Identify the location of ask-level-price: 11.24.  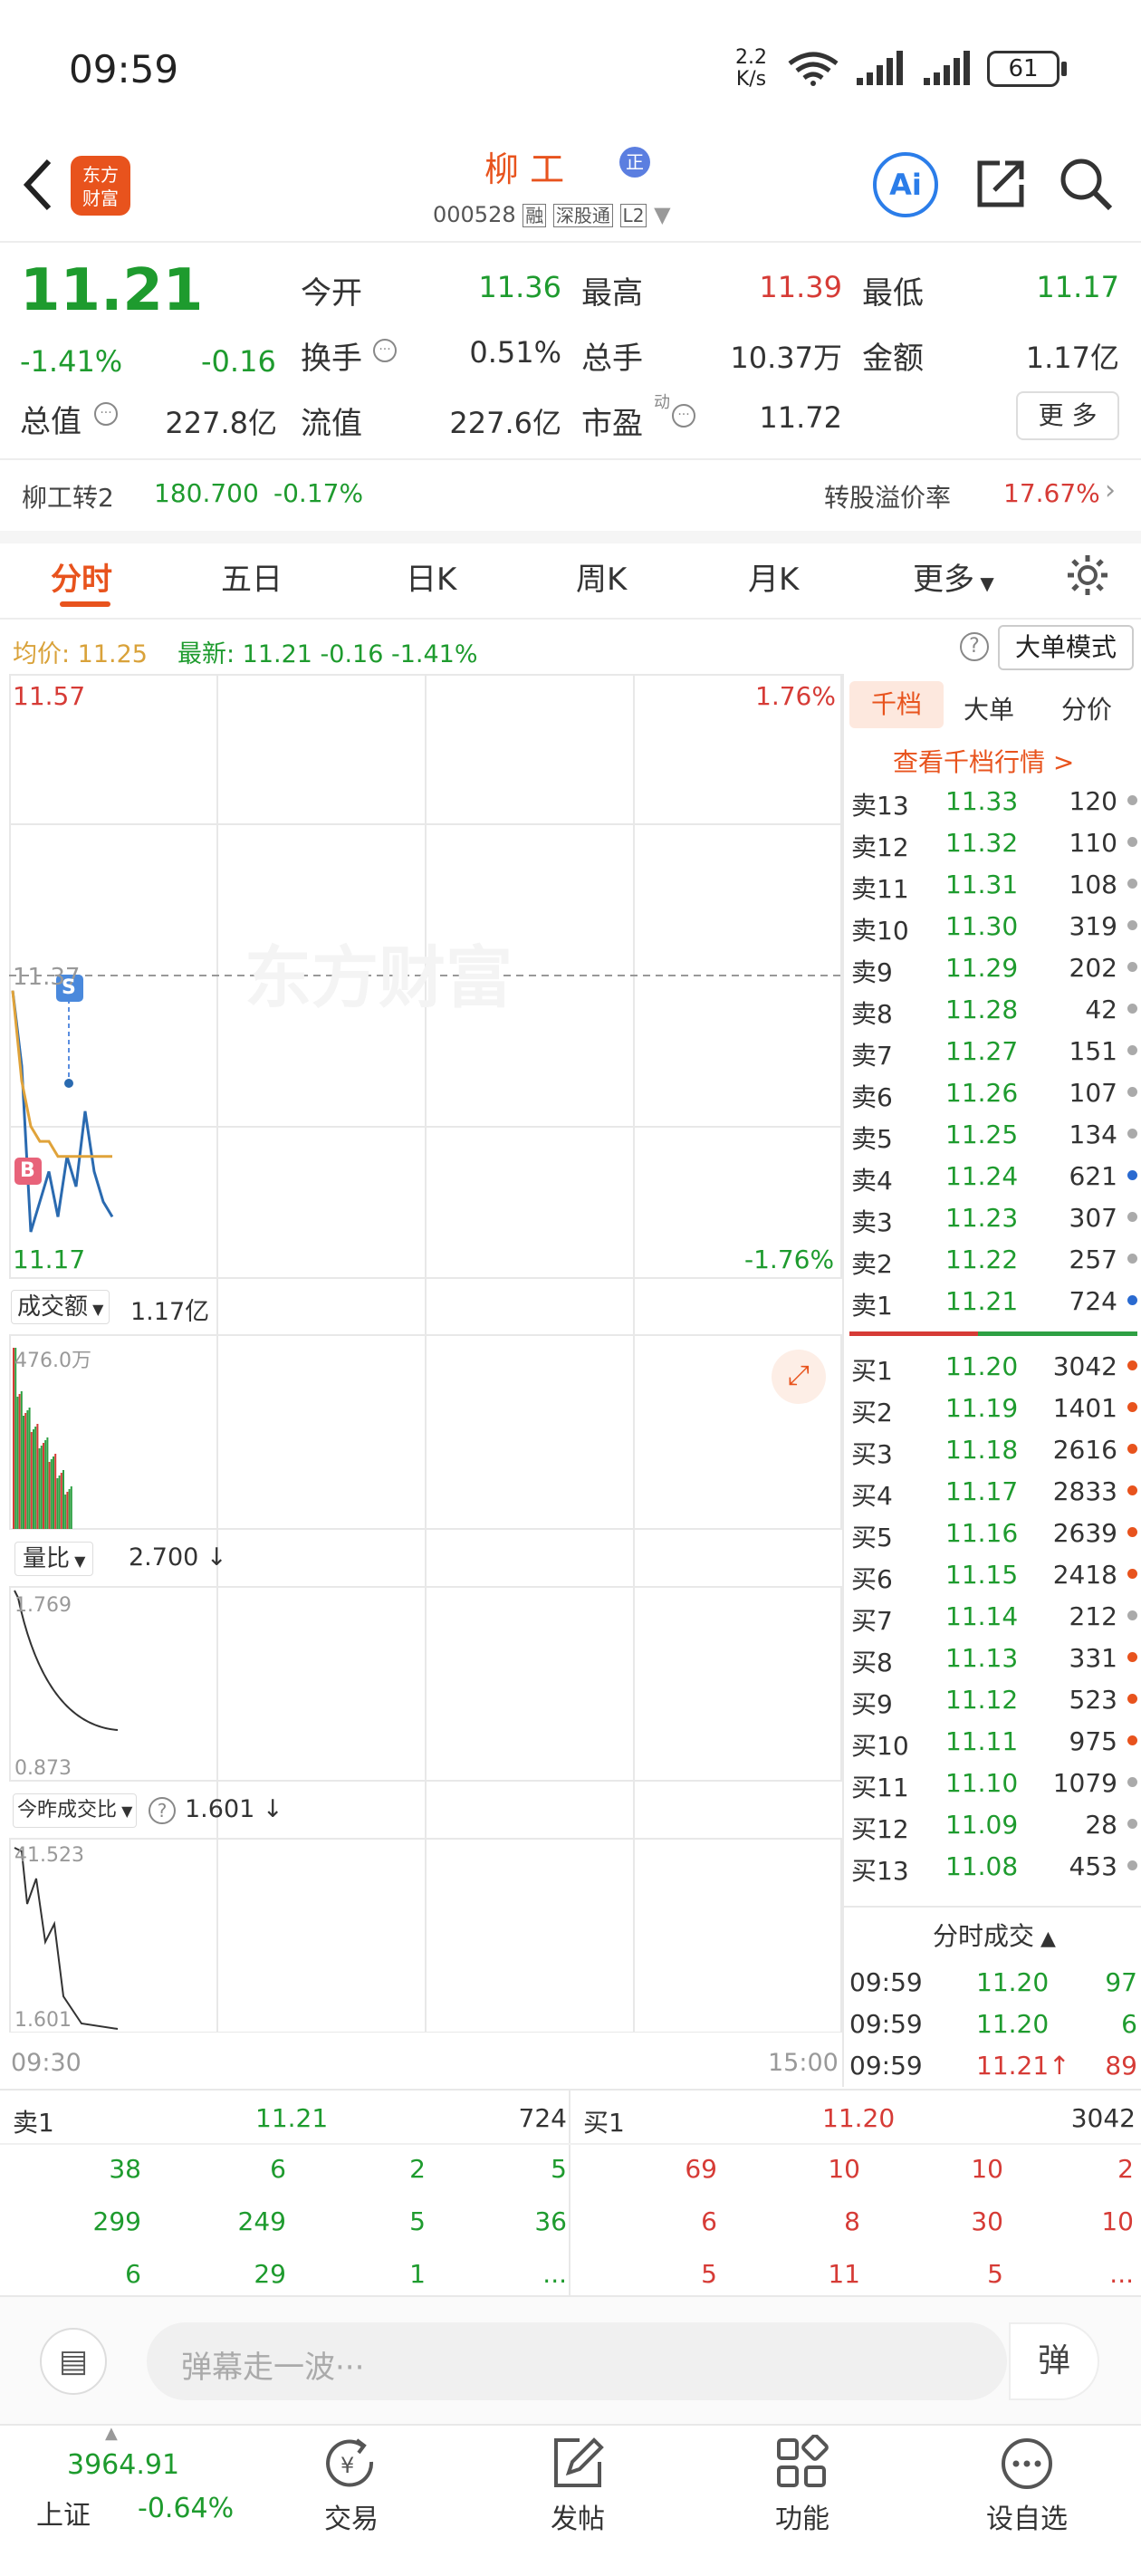
(982, 1176).